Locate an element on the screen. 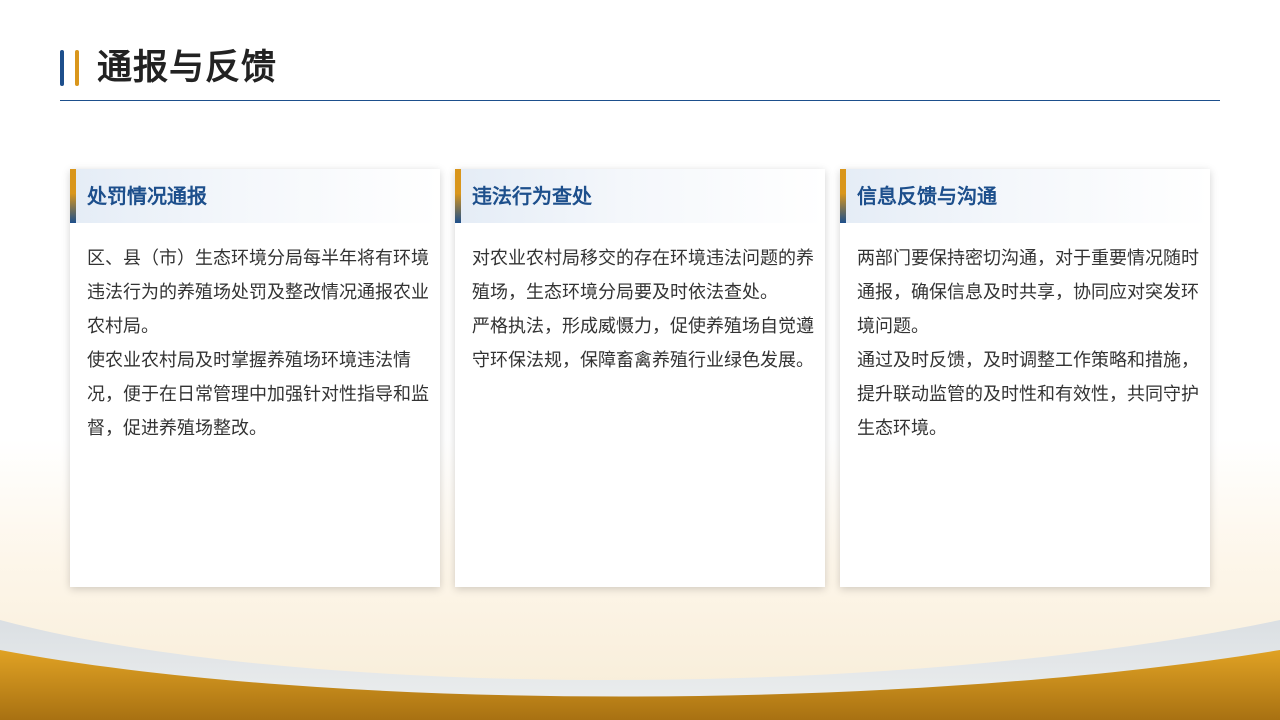  card-title: 处罚情况通报 is located at coordinates (147, 196).